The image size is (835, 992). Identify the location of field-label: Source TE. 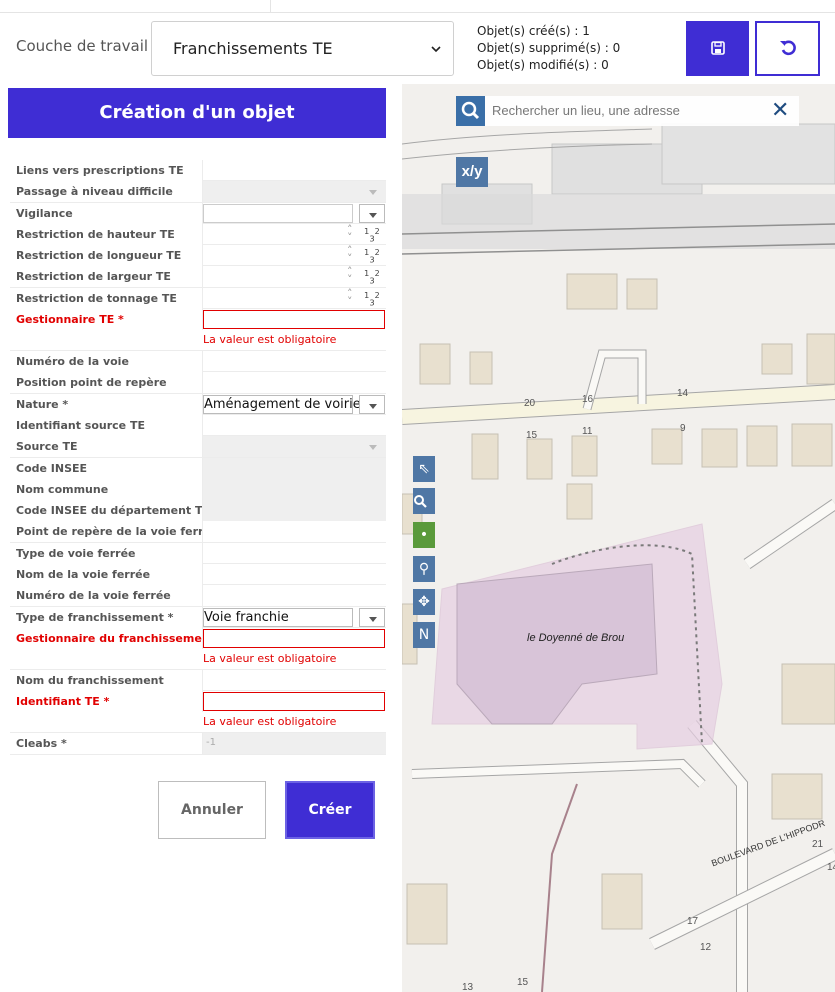
(106, 447).